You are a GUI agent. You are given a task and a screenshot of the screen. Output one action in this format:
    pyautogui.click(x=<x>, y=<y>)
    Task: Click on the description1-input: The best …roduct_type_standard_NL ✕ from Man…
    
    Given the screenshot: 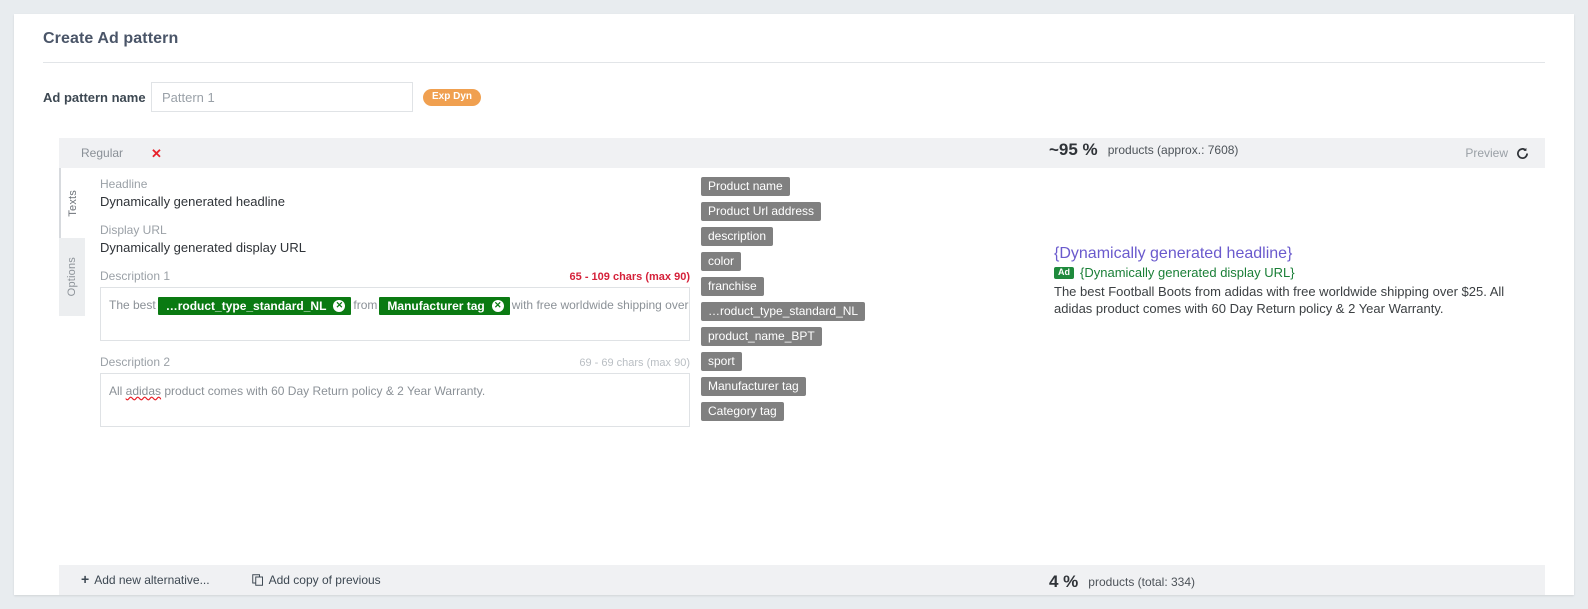 What is the action you would take?
    pyautogui.click(x=395, y=314)
    